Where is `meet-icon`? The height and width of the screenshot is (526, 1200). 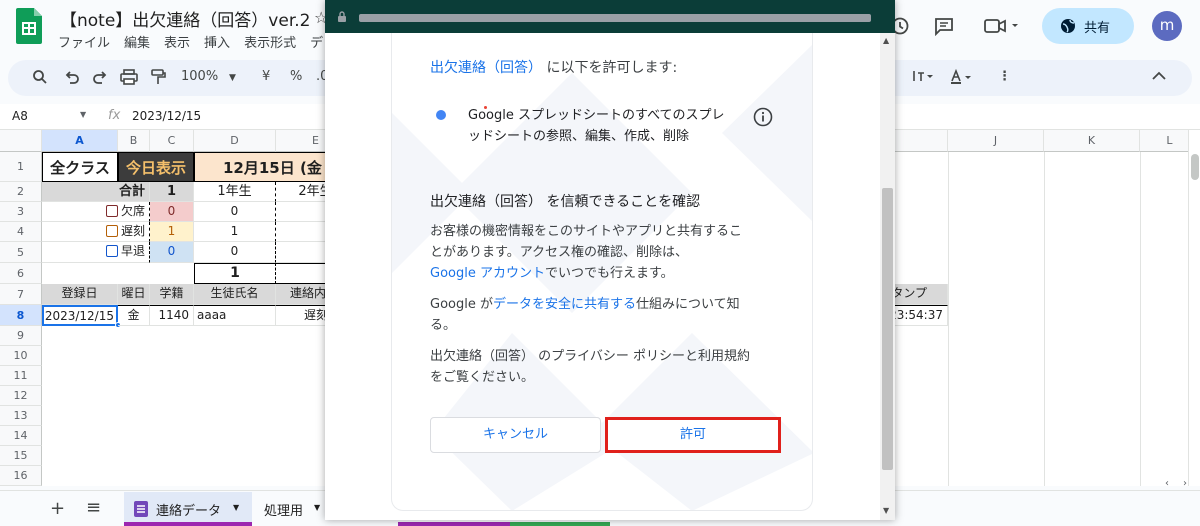 meet-icon is located at coordinates (1002, 26).